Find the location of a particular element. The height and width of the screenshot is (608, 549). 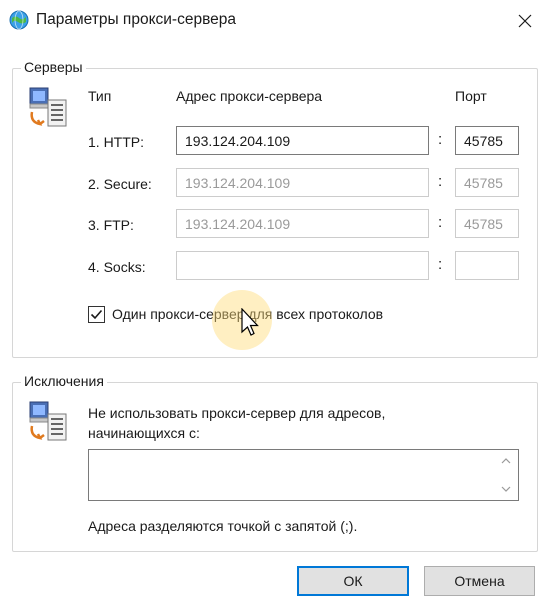

scroll-down-arrow is located at coordinates (506, 489).